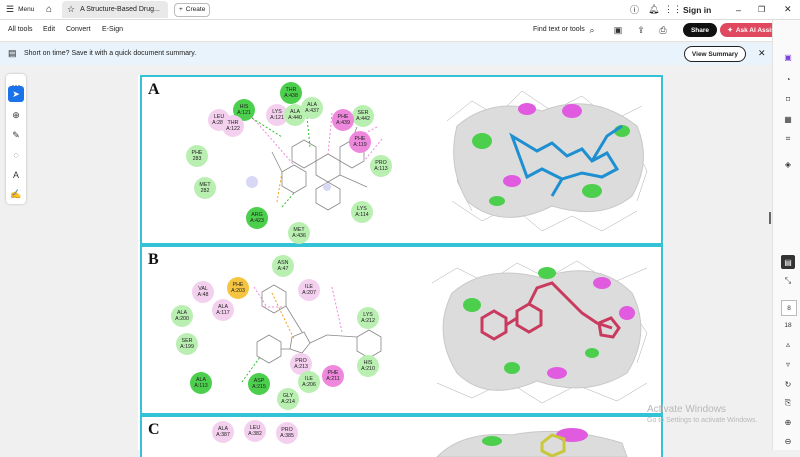 The height and width of the screenshot is (457, 800). Describe the element at coordinates (788, 441) in the screenshot. I see `zoom-out-icon: ⊖` at that location.